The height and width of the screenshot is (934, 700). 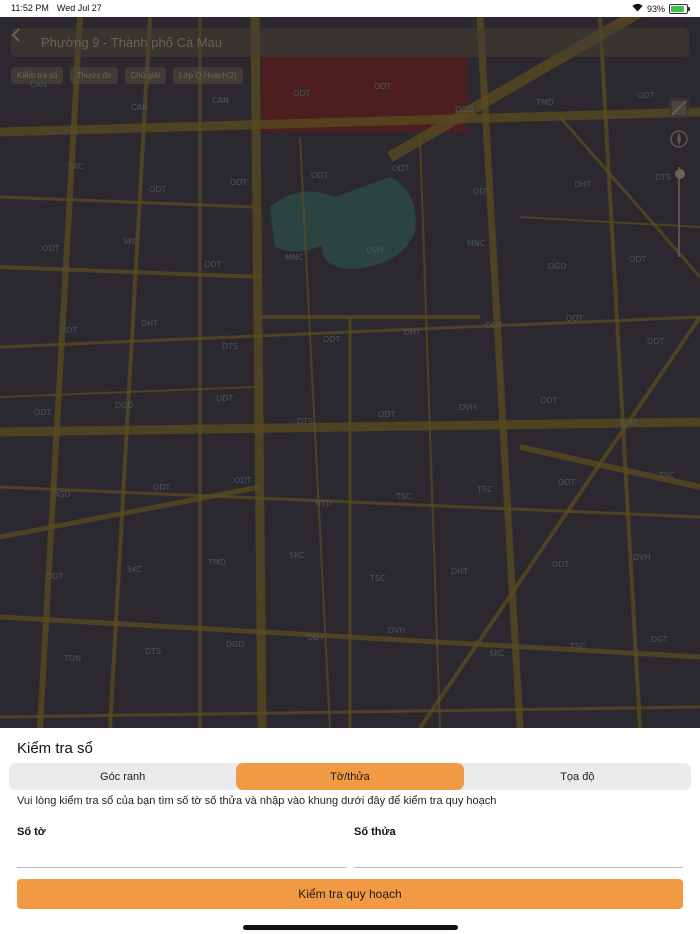 I want to click on map-header: Phường 9 - Thành phố Cà Mau, so click(x=350, y=42).